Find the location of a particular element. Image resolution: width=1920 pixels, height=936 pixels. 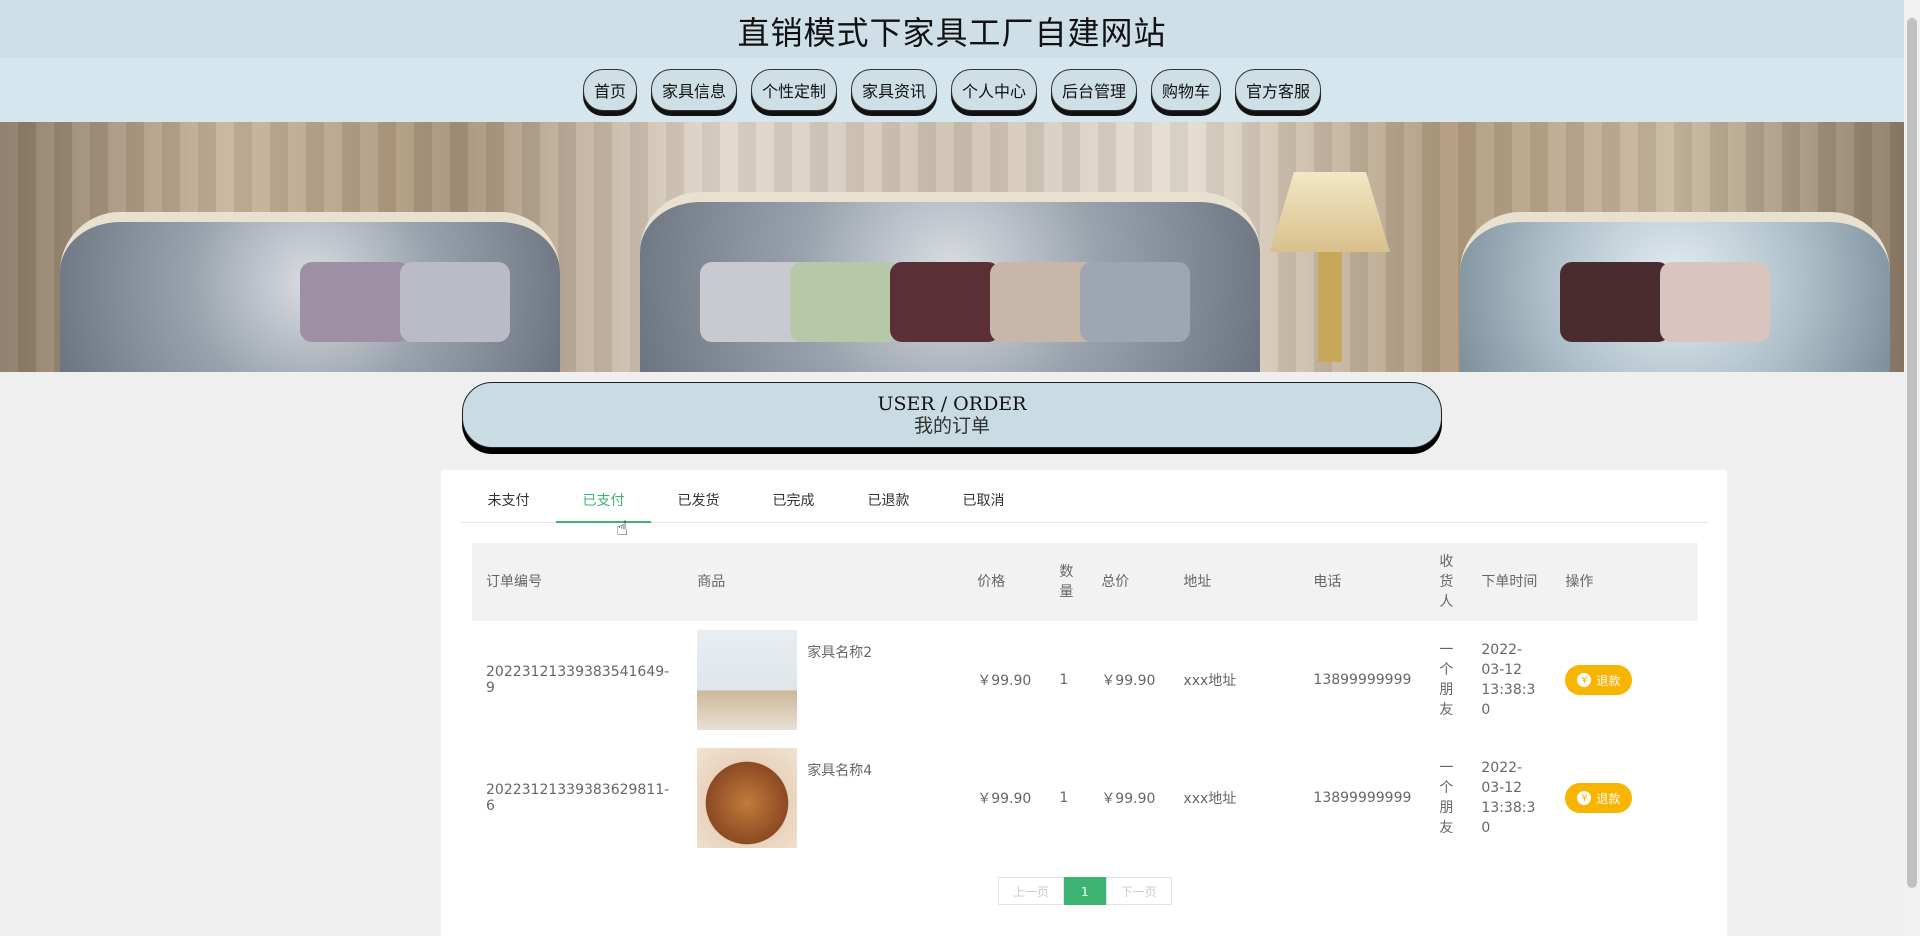

page-1-button: 1 is located at coordinates (1085, 891).